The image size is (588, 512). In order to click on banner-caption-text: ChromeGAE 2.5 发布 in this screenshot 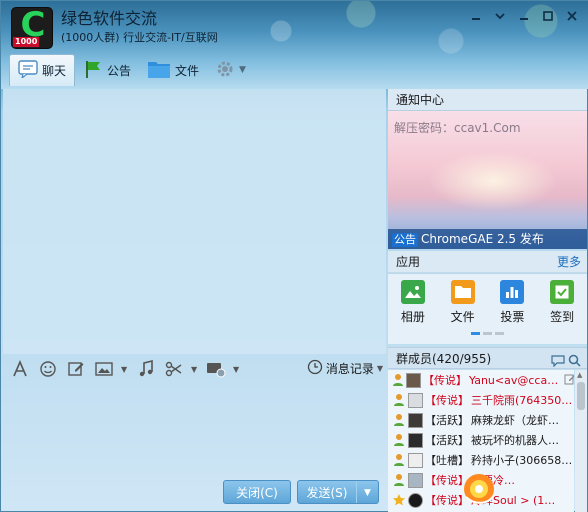, I will do `click(482, 239)`.